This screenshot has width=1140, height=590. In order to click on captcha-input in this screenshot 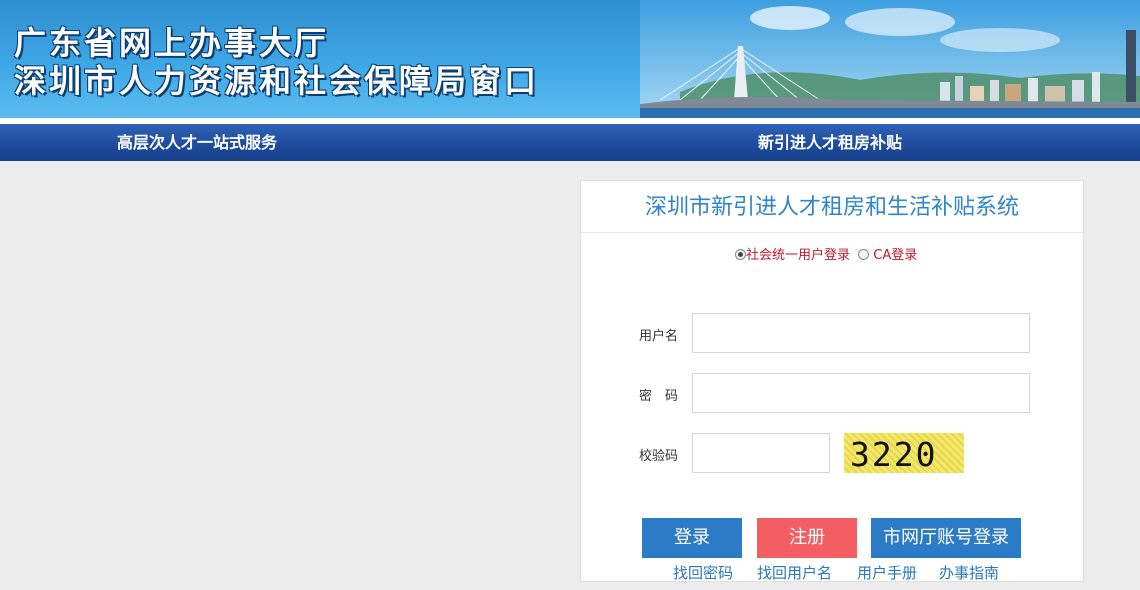, I will do `click(761, 453)`.